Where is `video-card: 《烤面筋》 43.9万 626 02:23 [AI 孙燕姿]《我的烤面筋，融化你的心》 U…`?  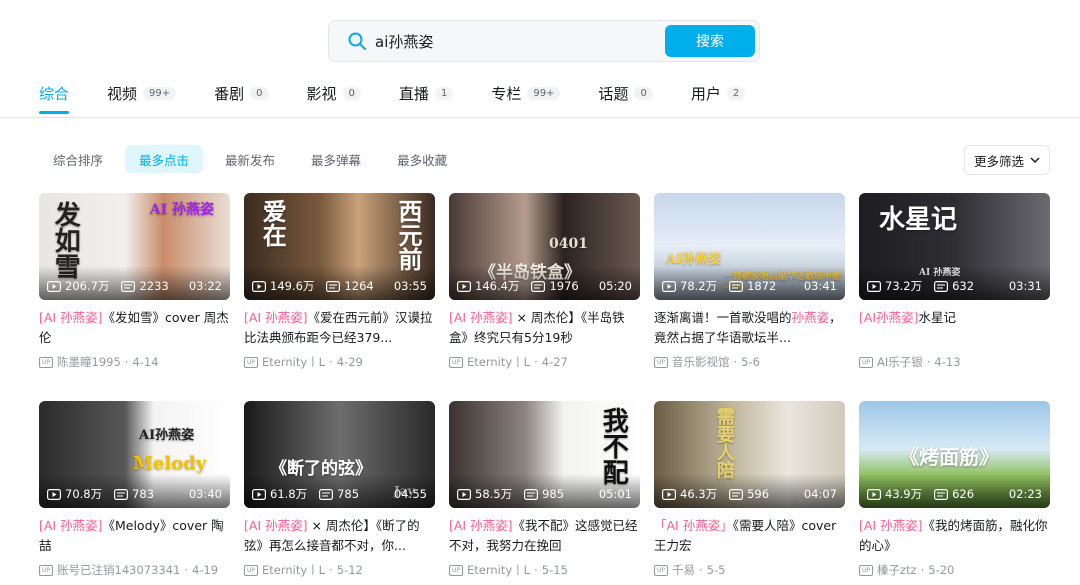 video-card: 《烤面筋》 43.9万 626 02:23 [AI 孙燕姿]《我的烤面筋，融化你的心》 U… is located at coordinates (954, 489).